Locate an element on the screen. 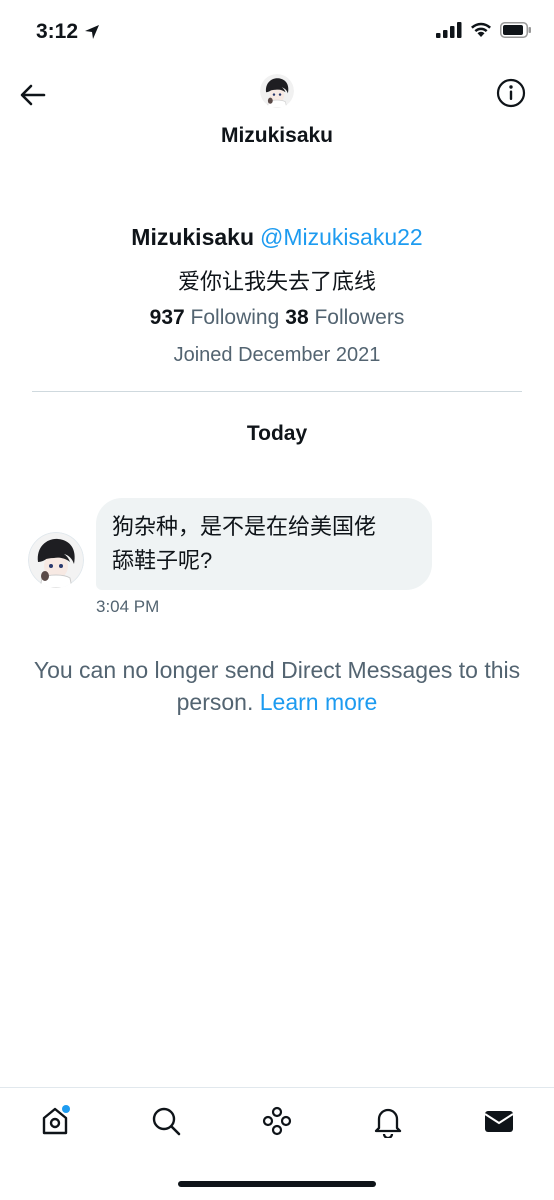 The width and height of the screenshot is (554, 1200). nav-messages is located at coordinates (499, 1121).